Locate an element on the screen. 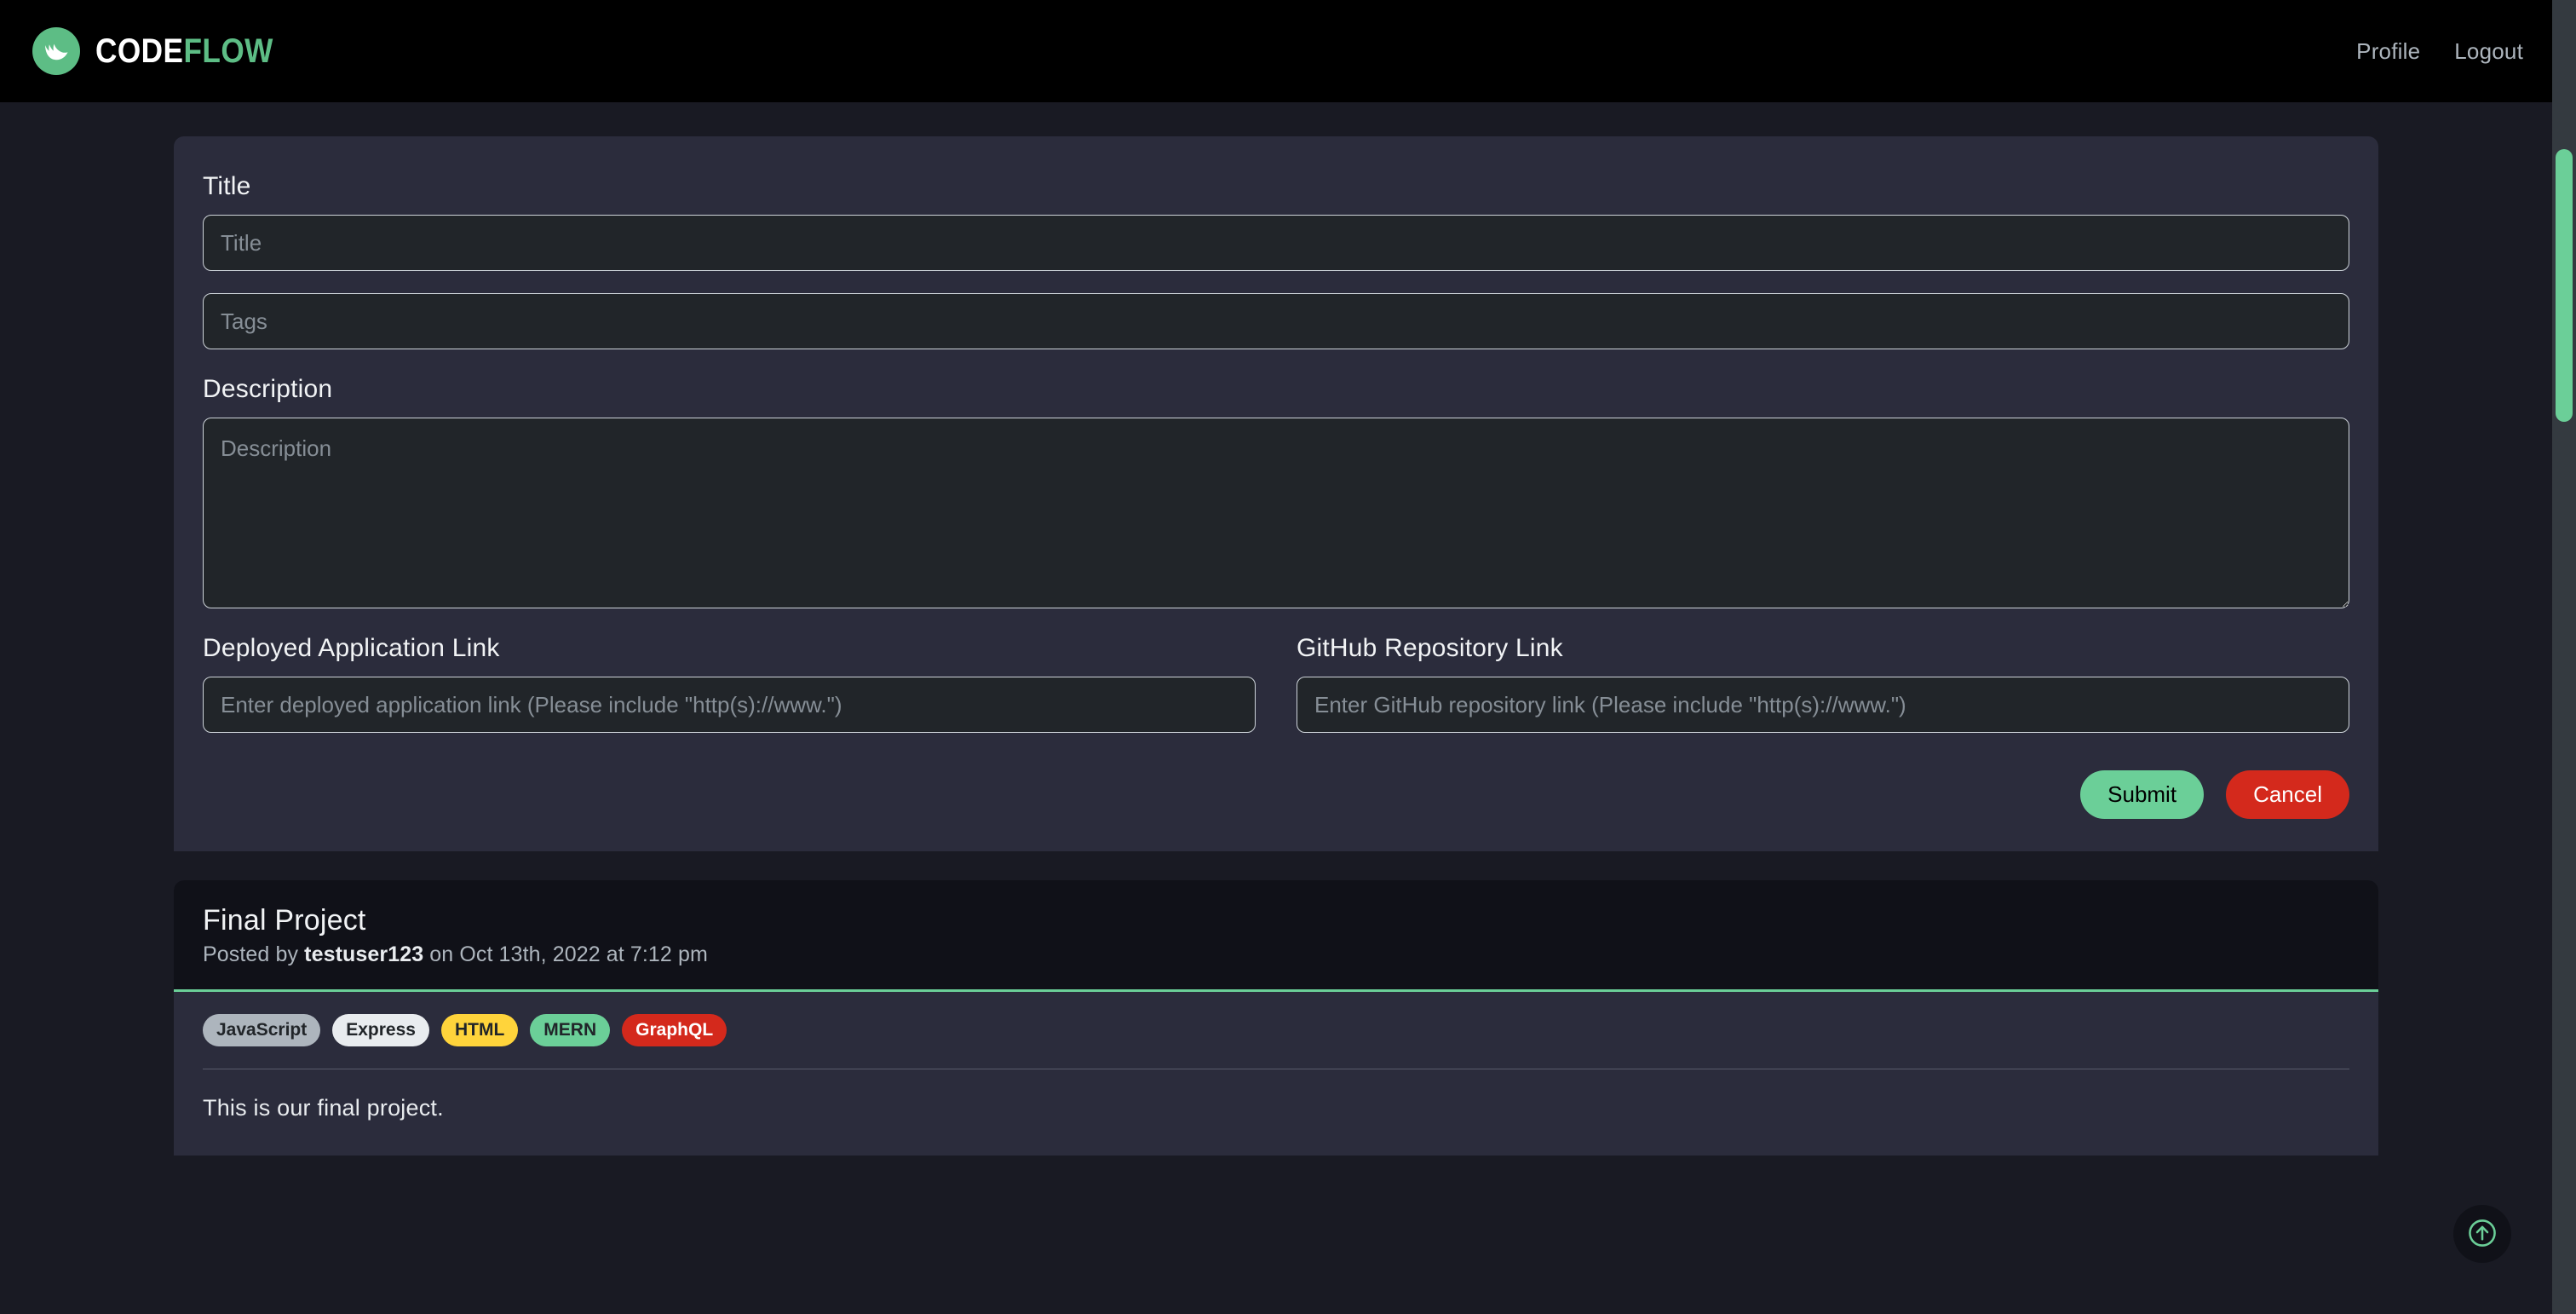 The width and height of the screenshot is (2576, 1314). project-tag: Express is located at coordinates (381, 1029).